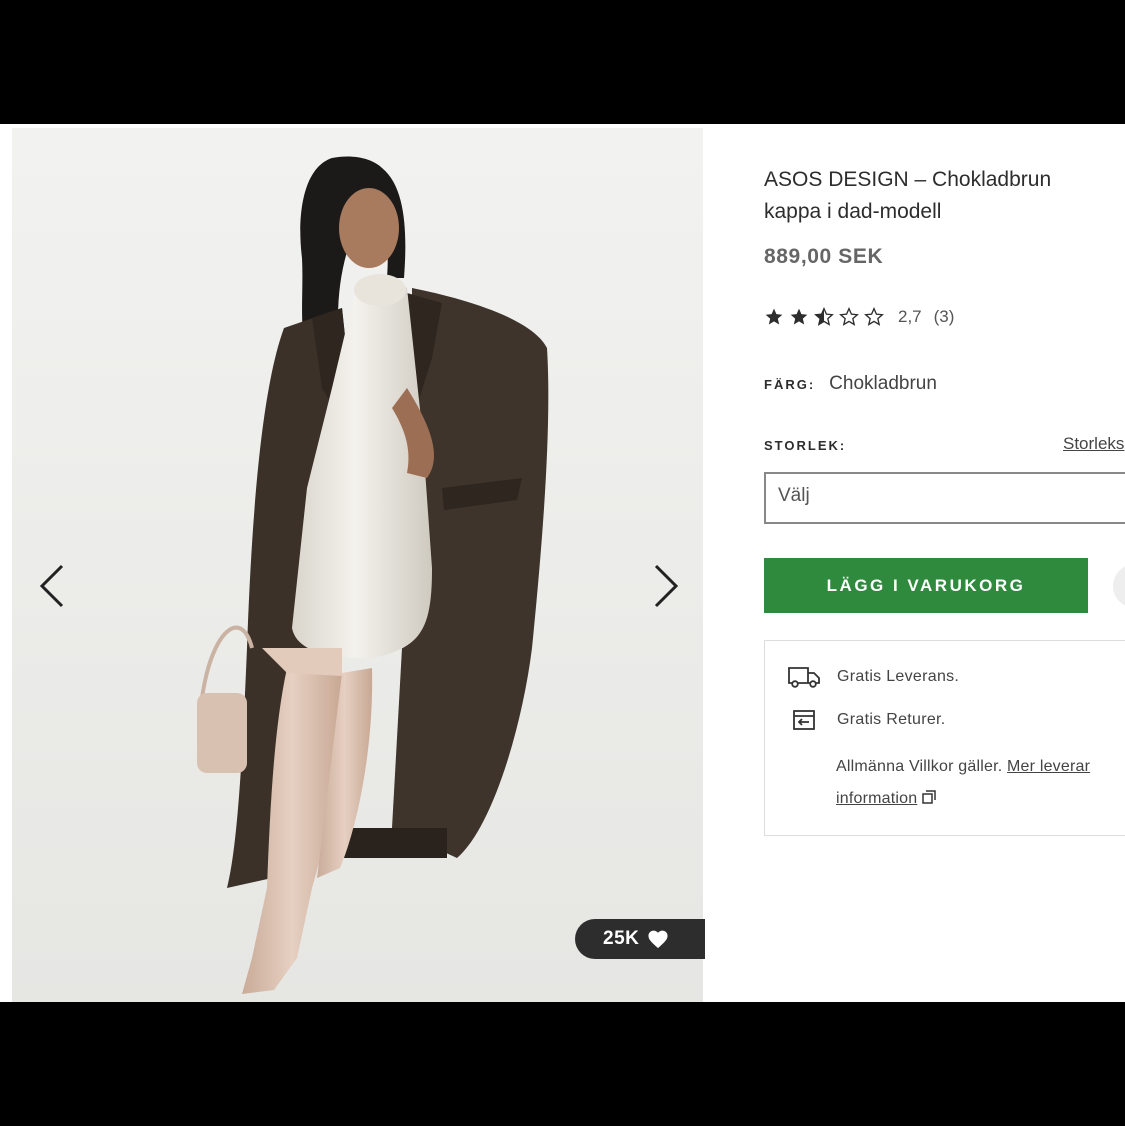 This screenshot has width=1125, height=1126. What do you see at coordinates (805, 445) in the screenshot?
I see `size-label: STORLEK:` at bounding box center [805, 445].